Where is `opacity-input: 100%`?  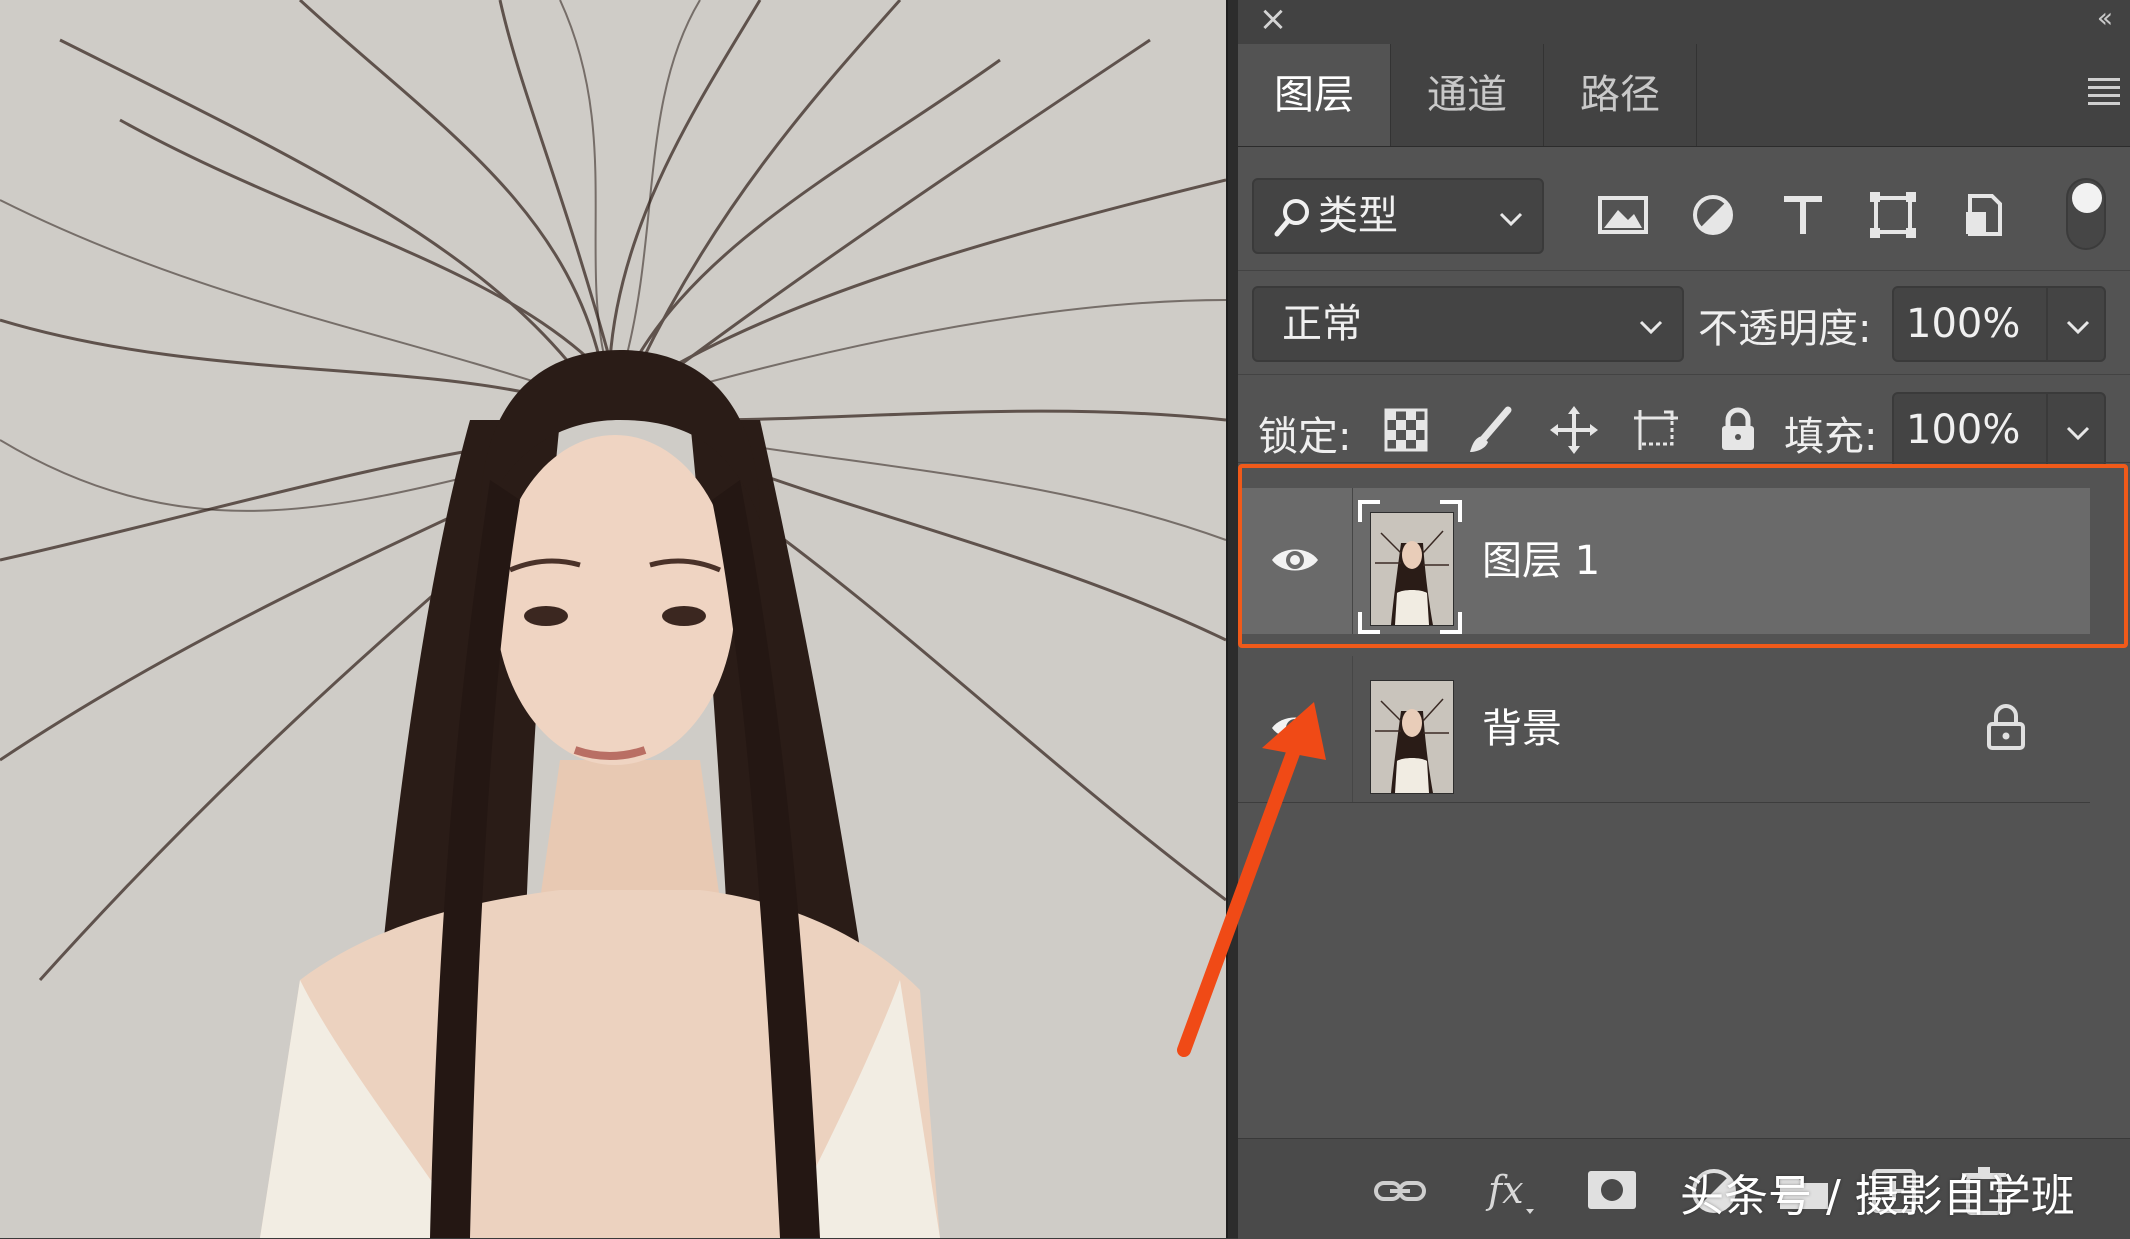 opacity-input: 100% is located at coordinates (1970, 324).